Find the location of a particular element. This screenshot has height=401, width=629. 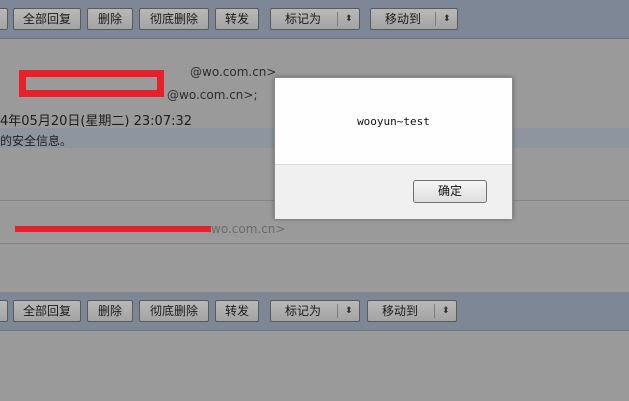

security-notice-text: 的安全信息。 is located at coordinates (36, 141).